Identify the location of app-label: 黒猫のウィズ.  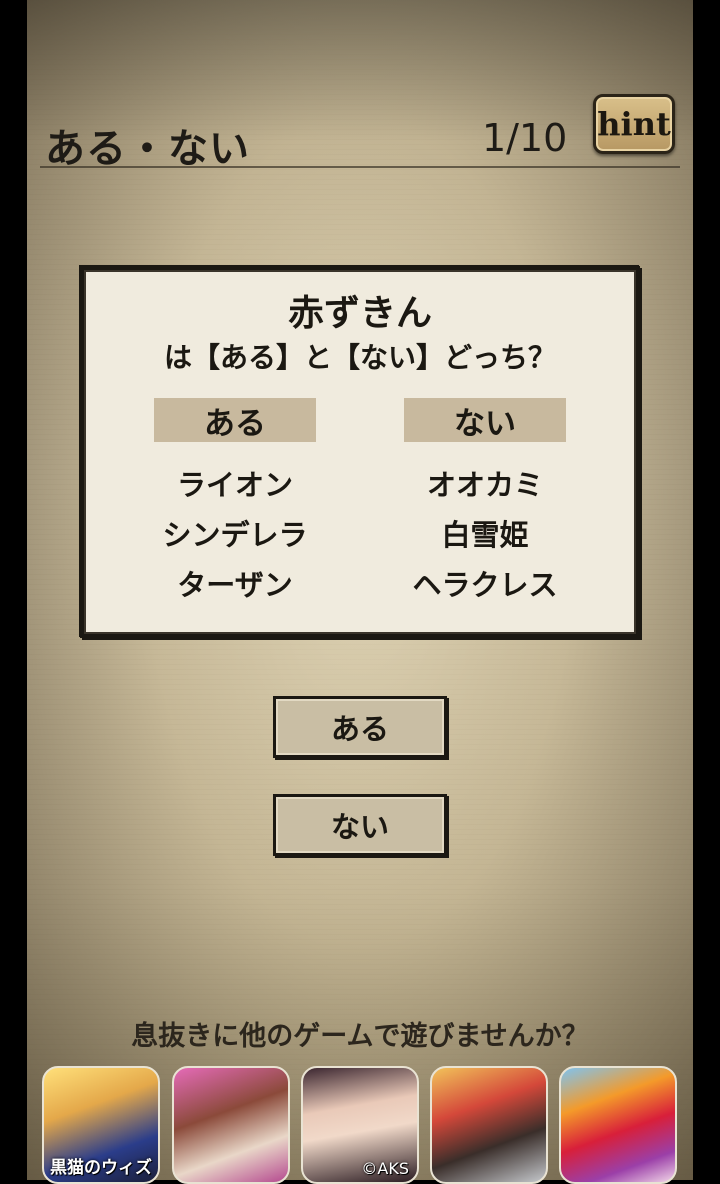
(101, 1168).